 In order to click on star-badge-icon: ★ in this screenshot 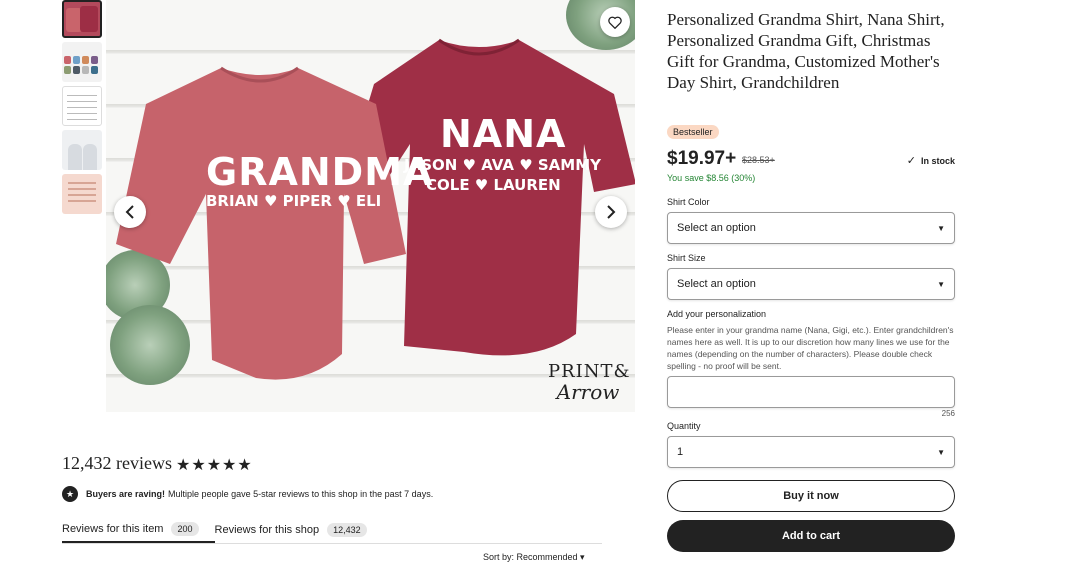, I will do `click(70, 494)`.